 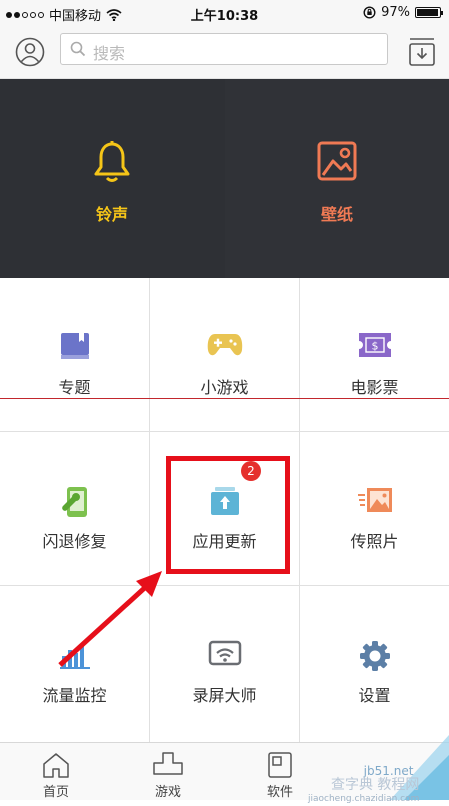 I want to click on featured-ringtone: 铃声, so click(x=112, y=178).